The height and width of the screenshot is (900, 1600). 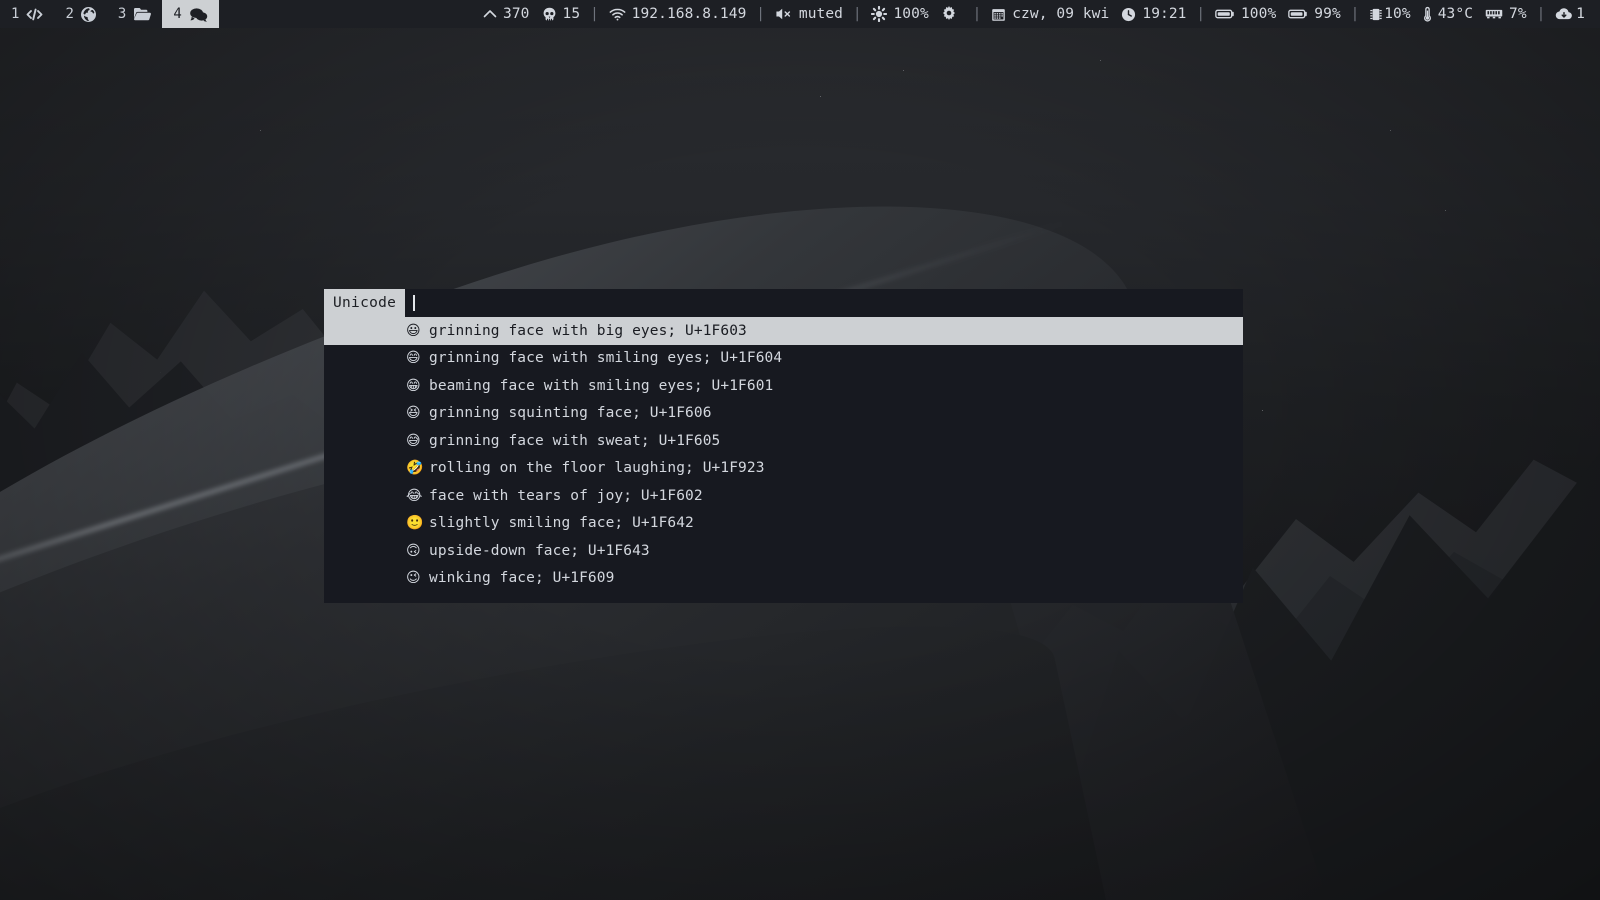 I want to click on workspace-item-3: 3, so click(x=134, y=14).